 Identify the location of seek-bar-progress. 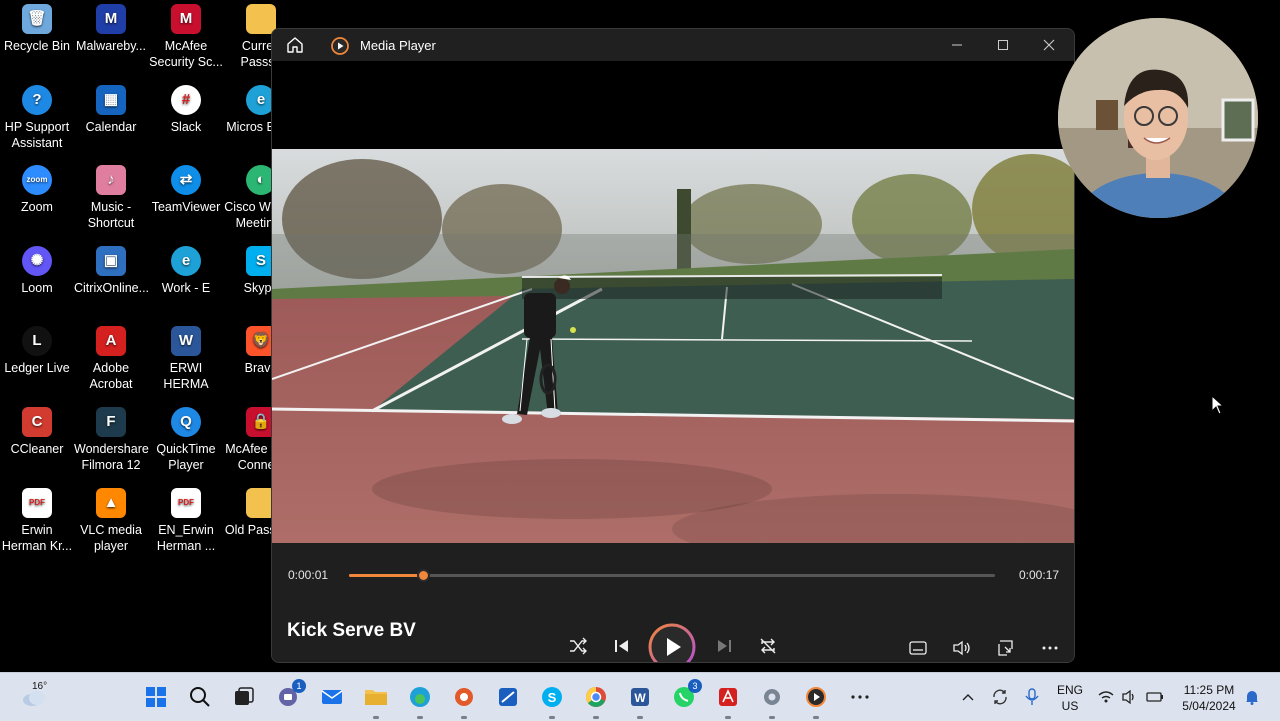
(386, 575).